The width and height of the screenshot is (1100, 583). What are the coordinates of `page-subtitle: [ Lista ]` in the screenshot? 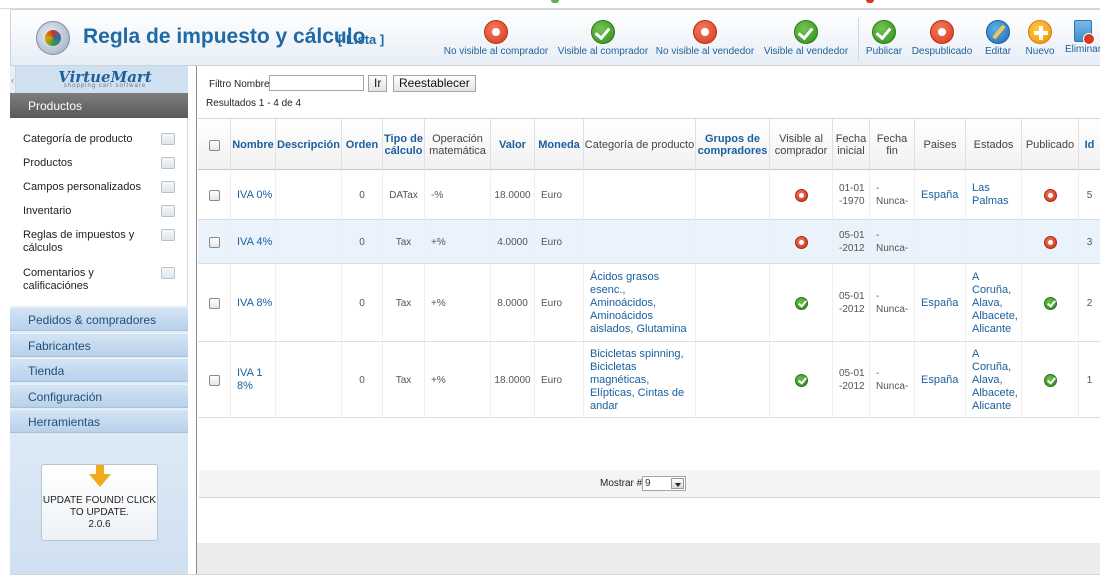 It's located at (361, 39).